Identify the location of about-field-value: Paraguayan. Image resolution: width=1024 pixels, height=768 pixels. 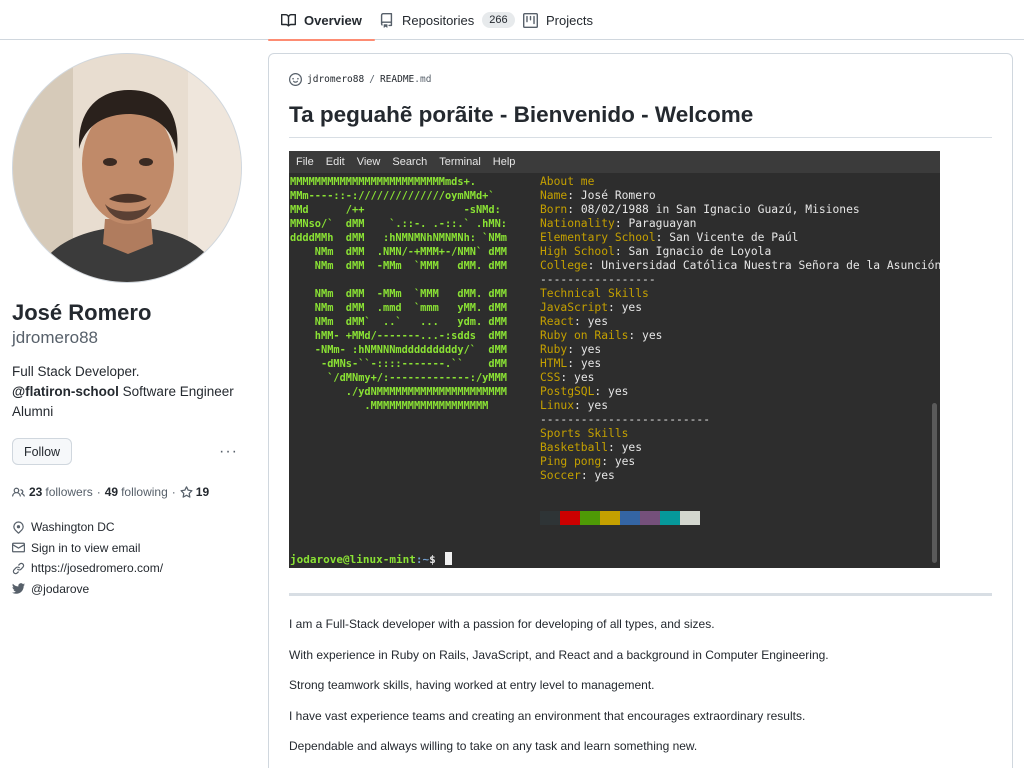
(662, 223).